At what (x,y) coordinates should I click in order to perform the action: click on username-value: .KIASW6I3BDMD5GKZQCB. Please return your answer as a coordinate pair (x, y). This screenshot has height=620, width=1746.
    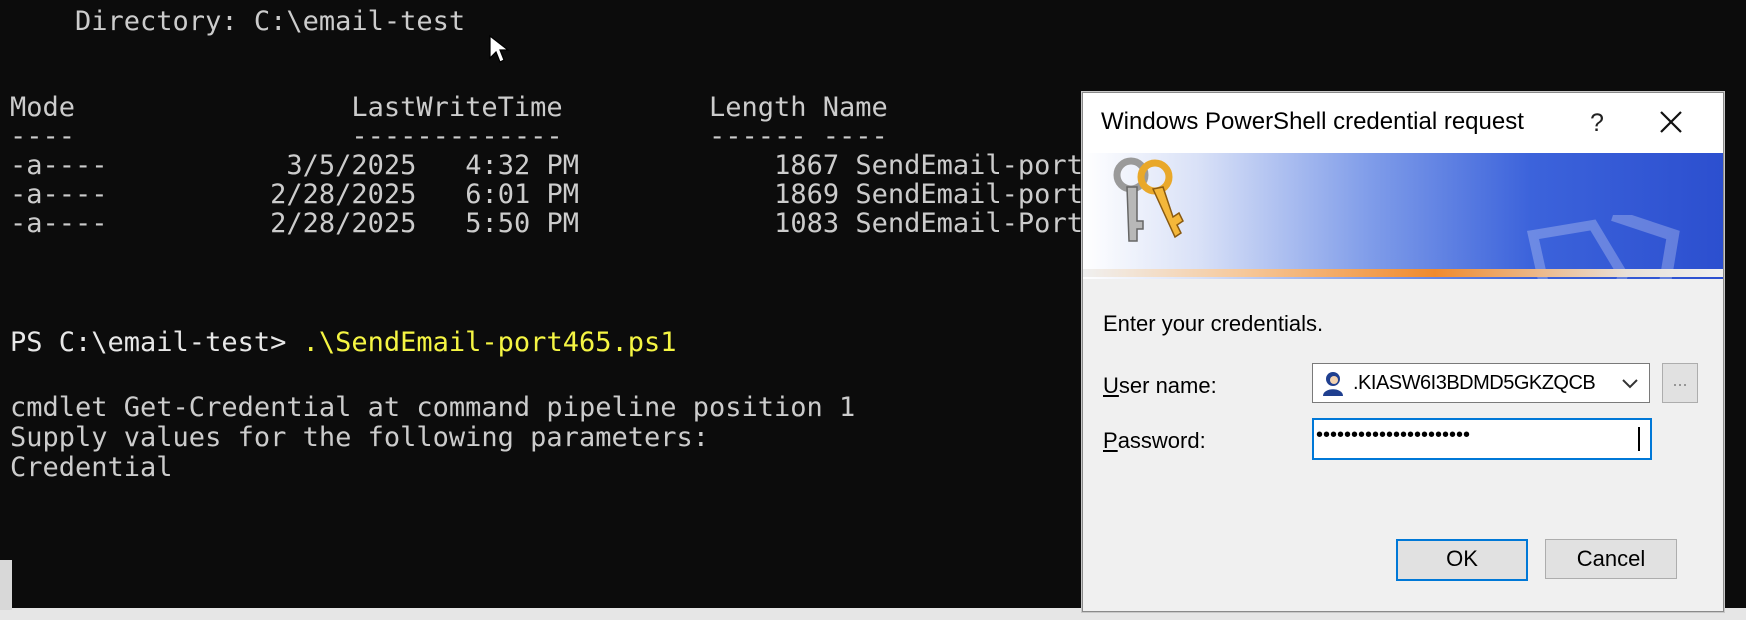
    Looking at the image, I should click on (1474, 383).